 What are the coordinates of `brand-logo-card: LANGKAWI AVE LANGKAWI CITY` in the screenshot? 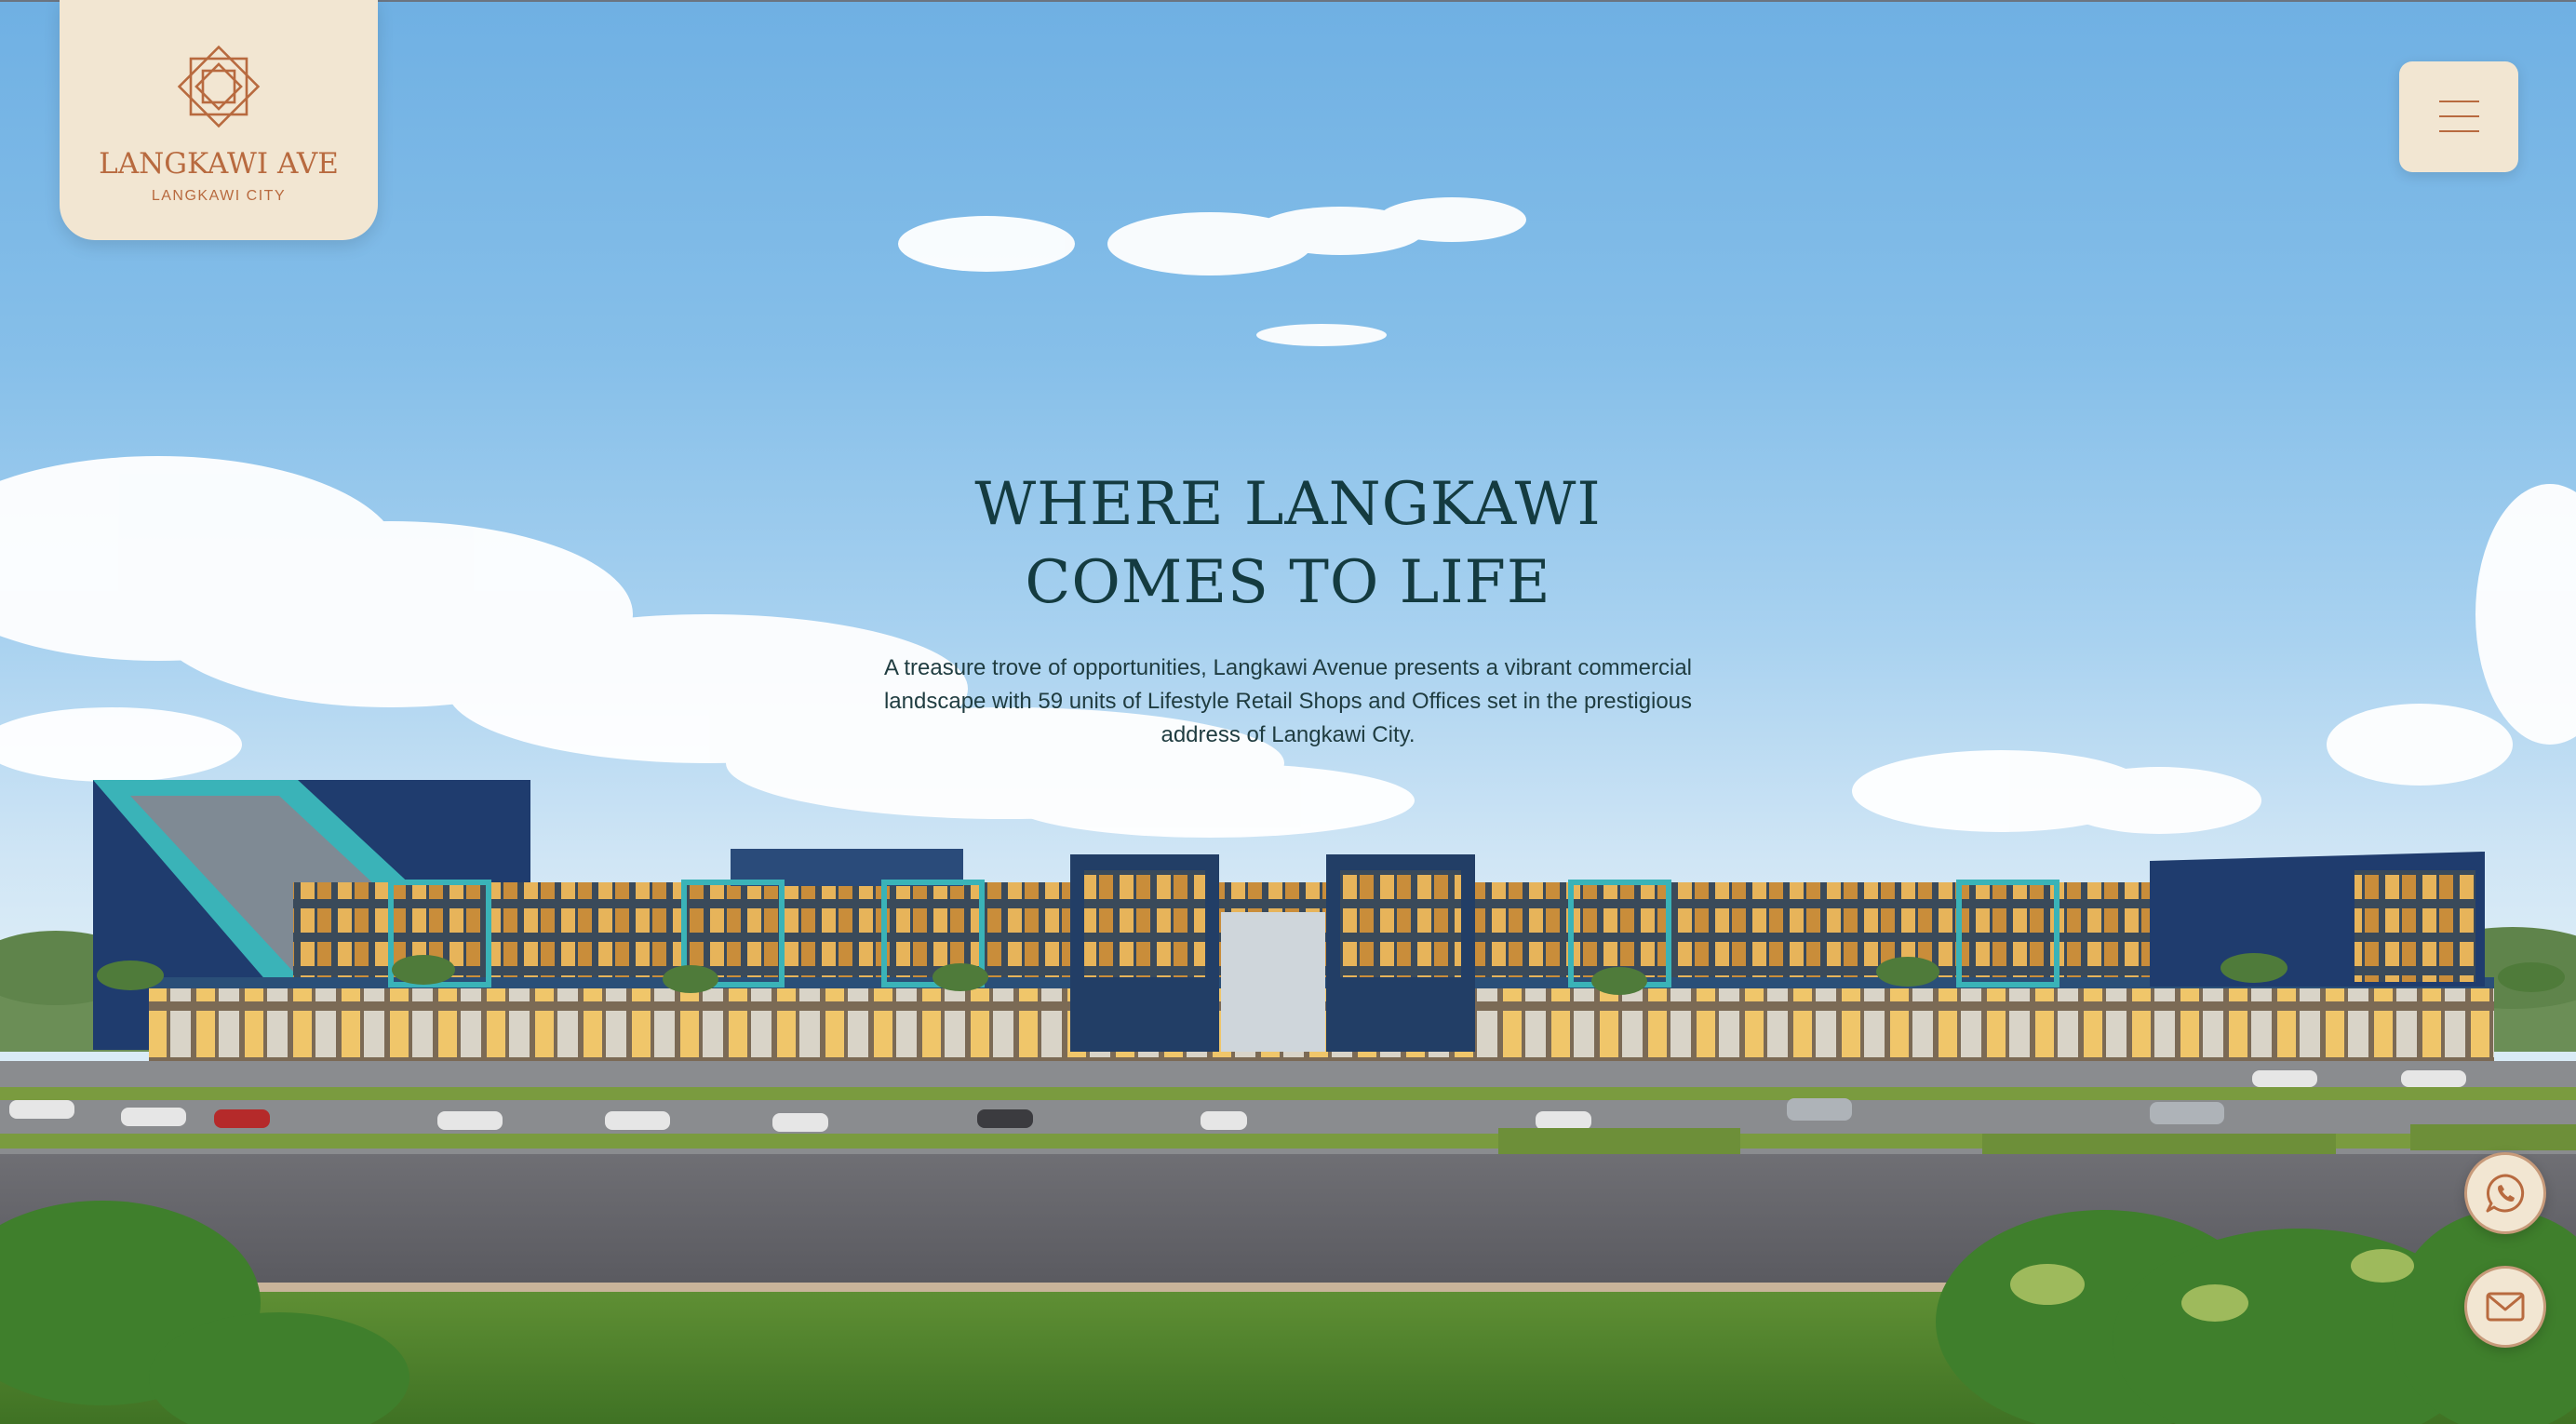 It's located at (219, 120).